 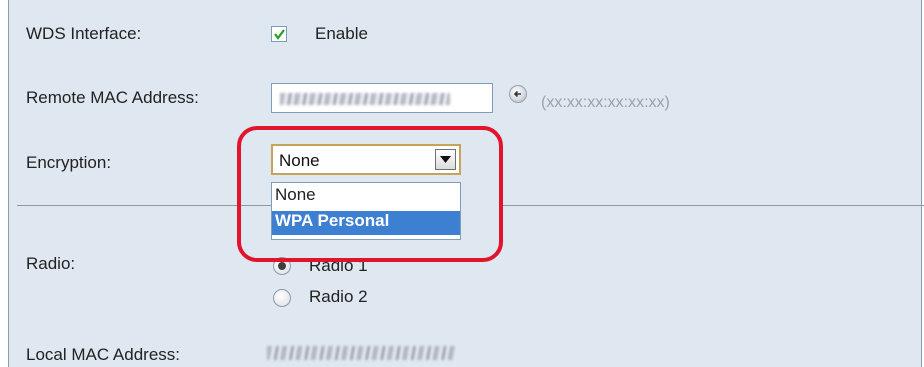 What do you see at coordinates (282, 298) in the screenshot?
I see `radio-2-button` at bounding box center [282, 298].